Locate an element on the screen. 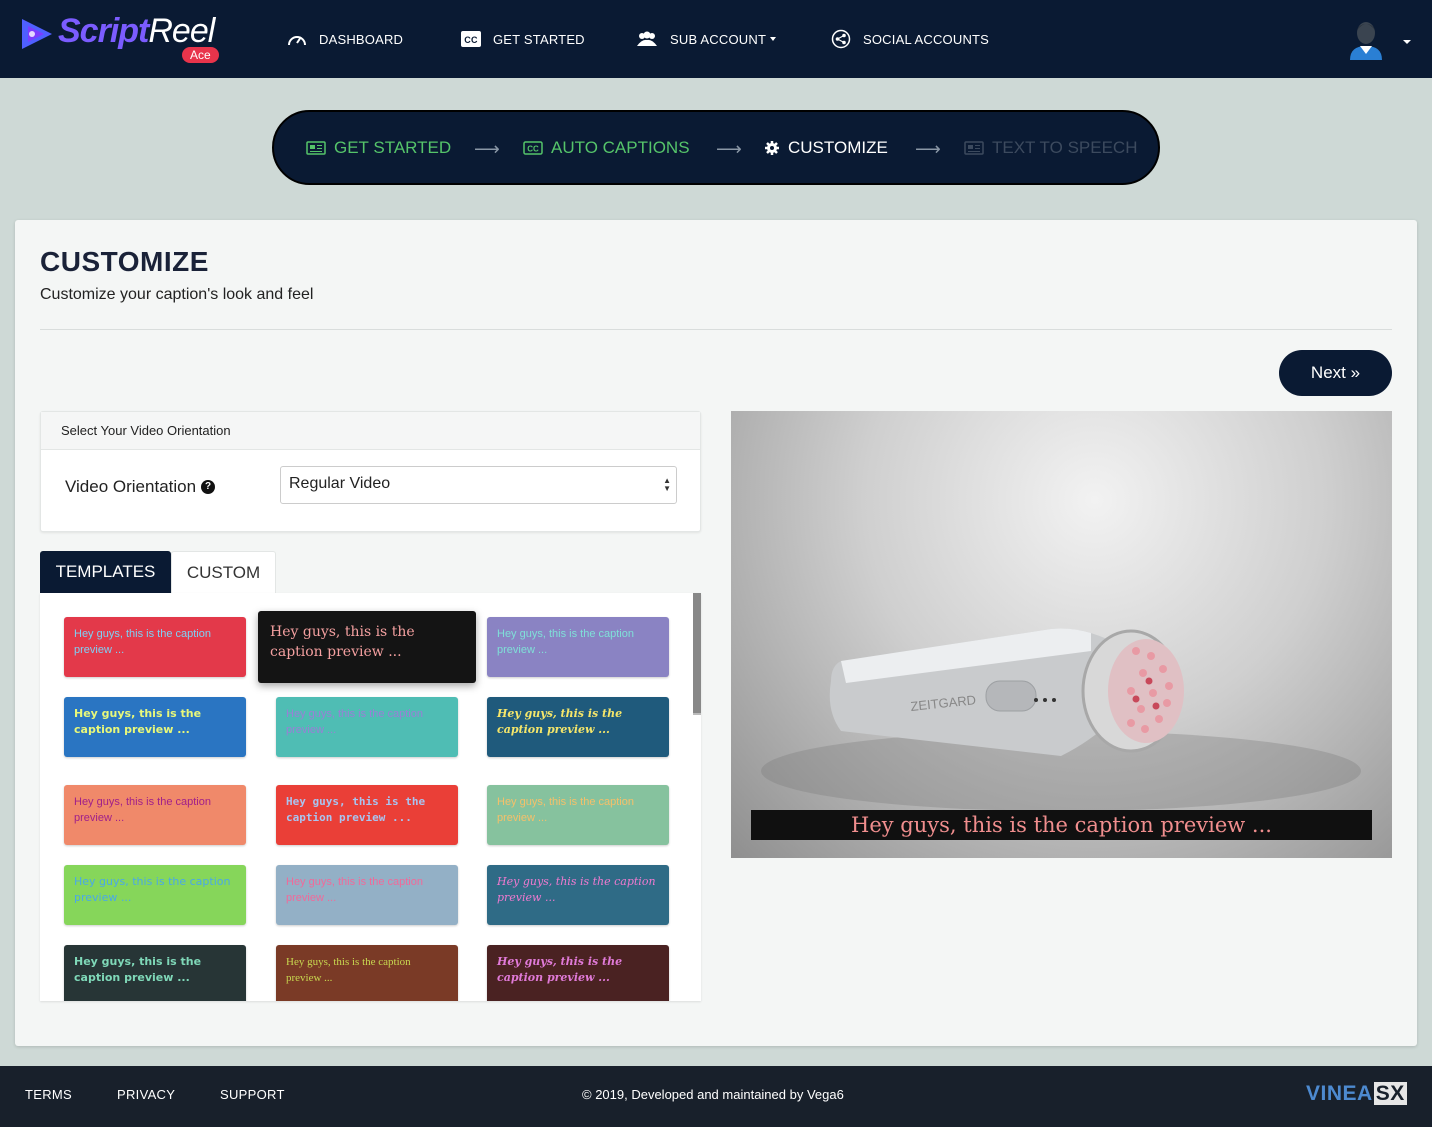 The width and height of the screenshot is (1432, 1127). step-get-started: GET STARTED is located at coordinates (378, 148).